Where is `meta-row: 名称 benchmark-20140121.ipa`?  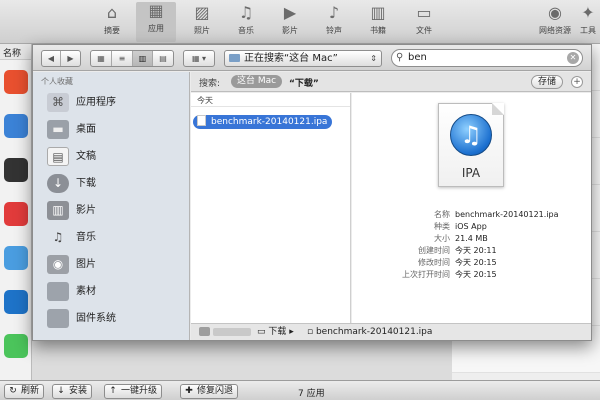 meta-row: 名称 benchmark-20140121.ipa is located at coordinates (496, 214).